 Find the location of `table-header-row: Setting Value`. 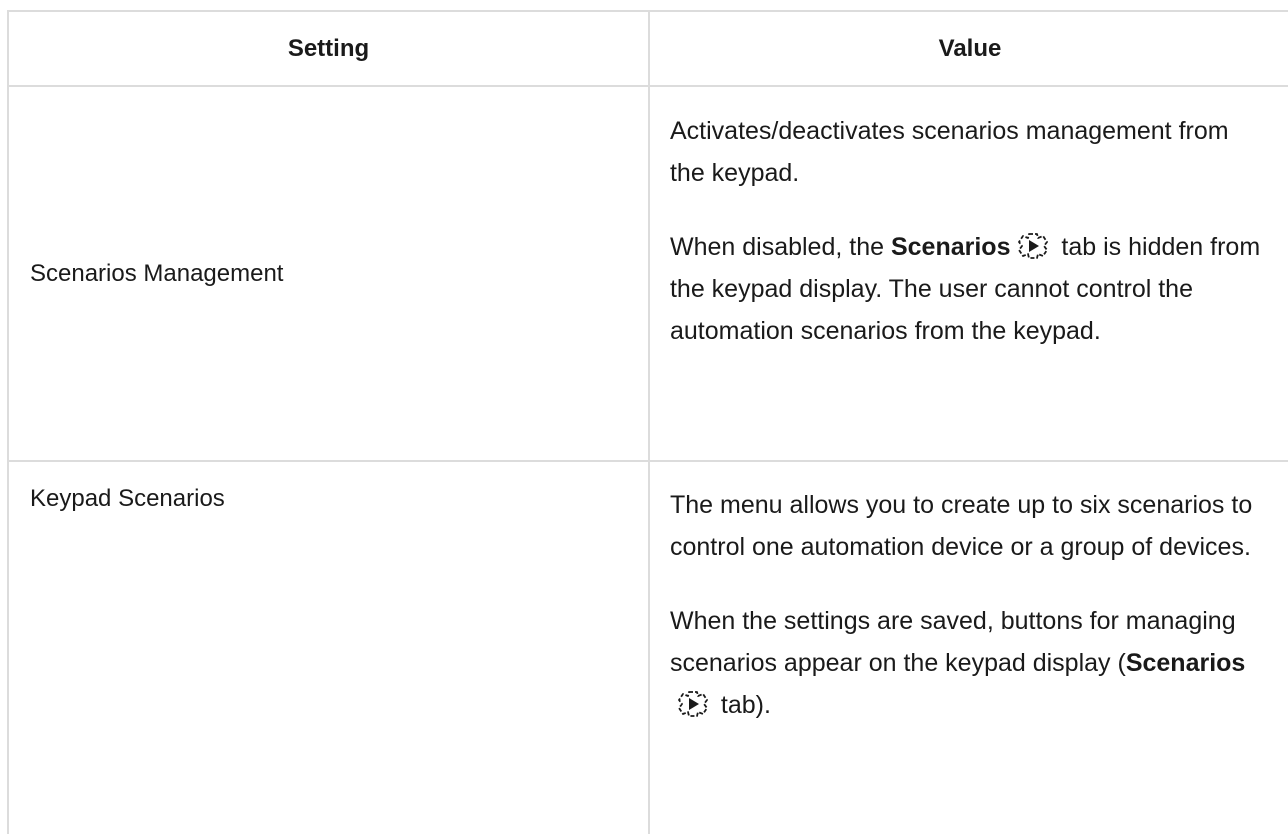

table-header-row: Setting Value is located at coordinates (648, 49).